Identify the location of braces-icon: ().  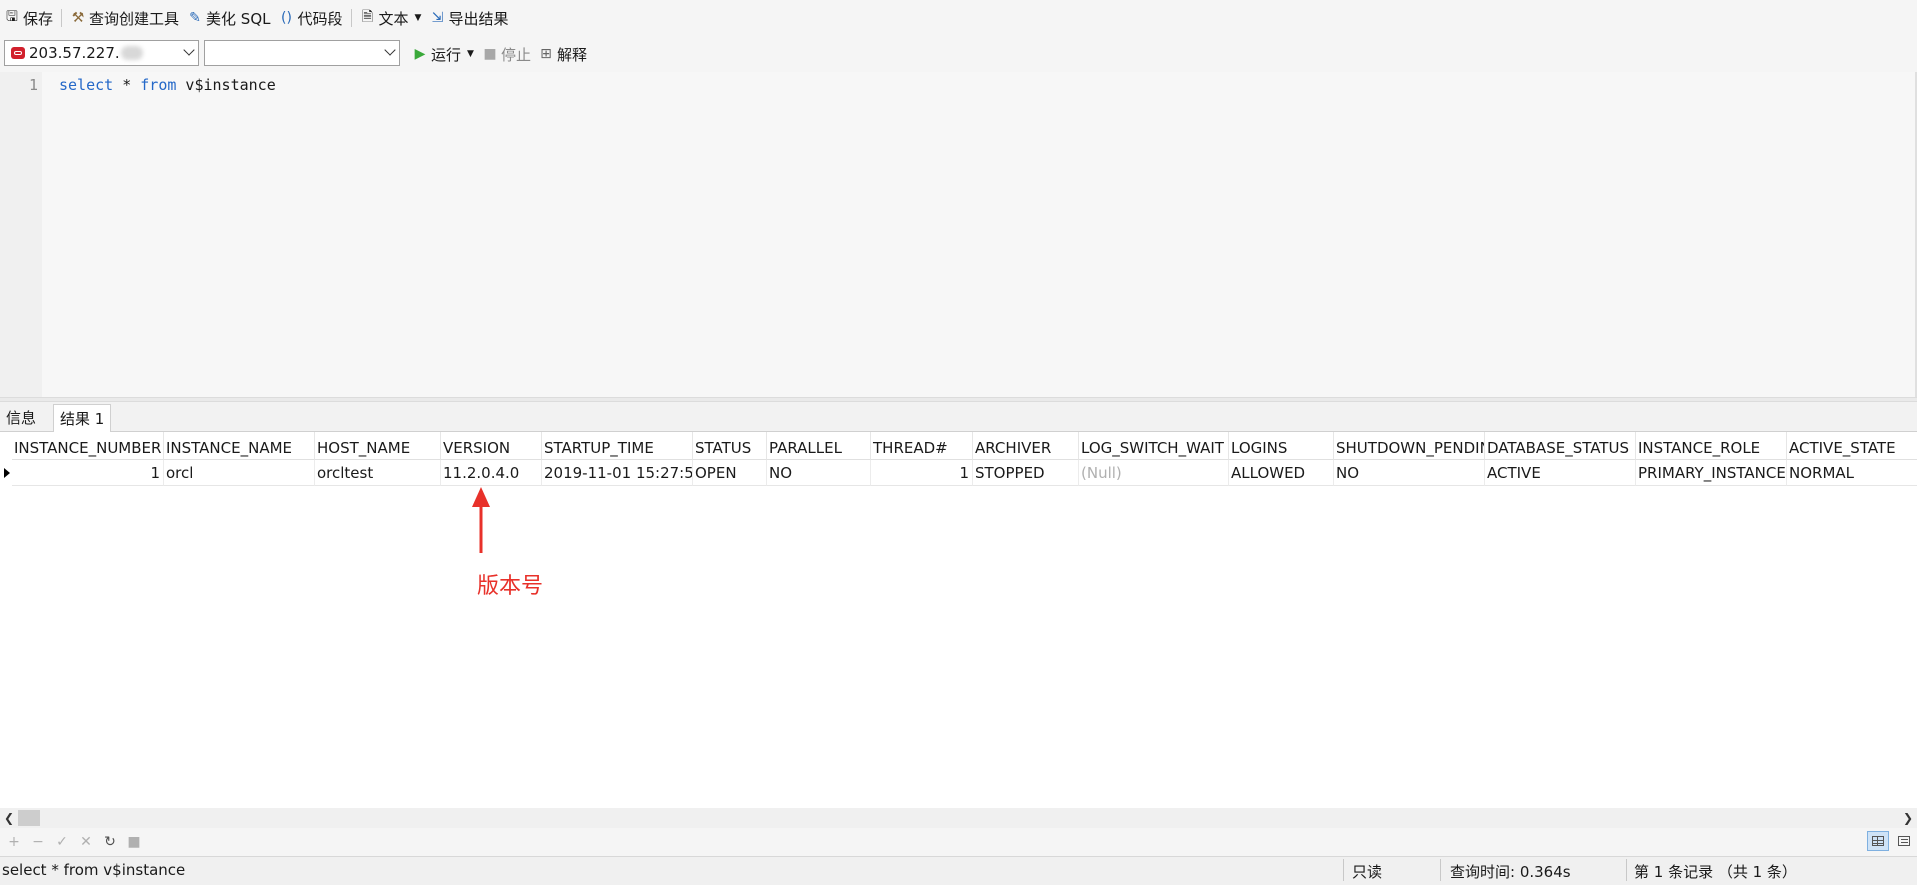
(286, 18).